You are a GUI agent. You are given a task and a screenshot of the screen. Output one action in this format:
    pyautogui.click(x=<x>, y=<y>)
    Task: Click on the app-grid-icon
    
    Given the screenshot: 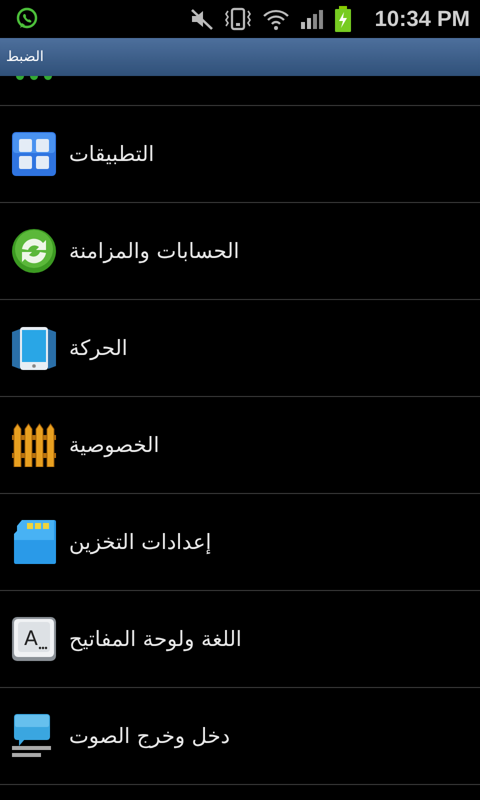 What is the action you would take?
    pyautogui.click(x=34, y=154)
    